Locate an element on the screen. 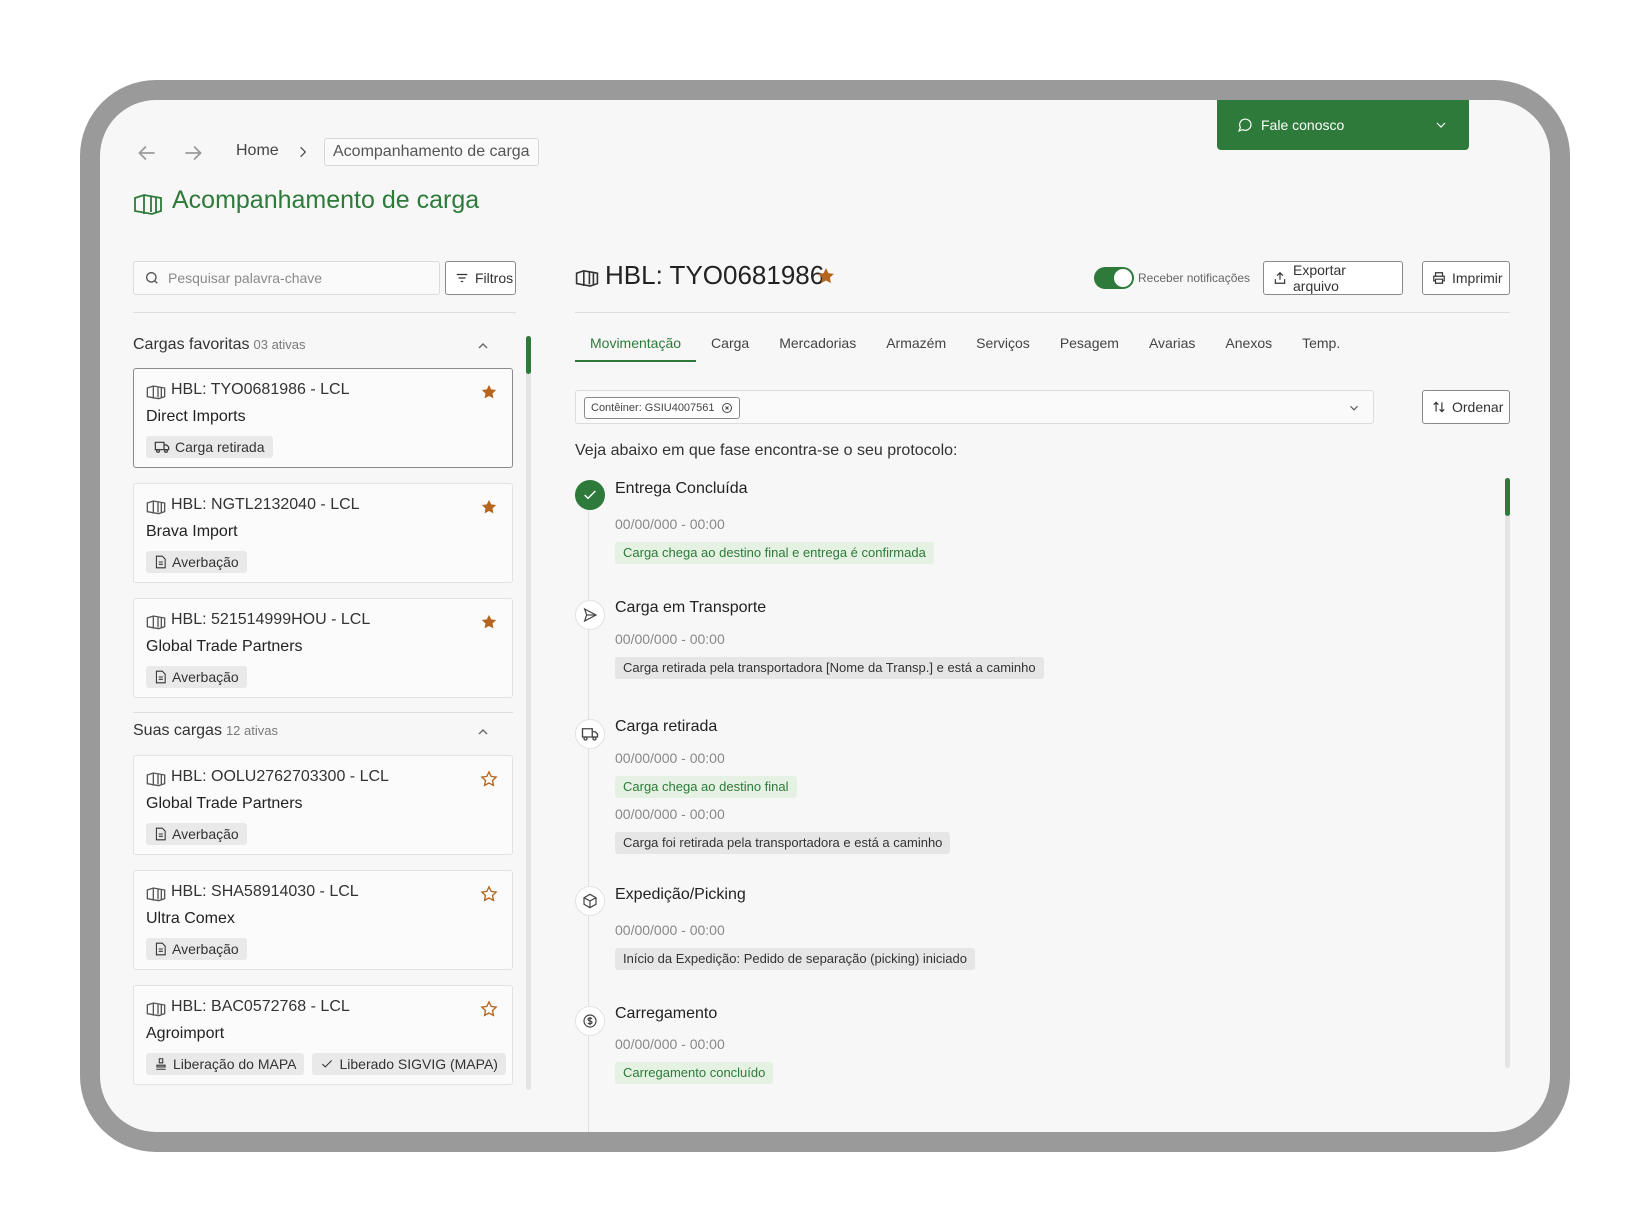  check-icon is located at coordinates (590, 495).